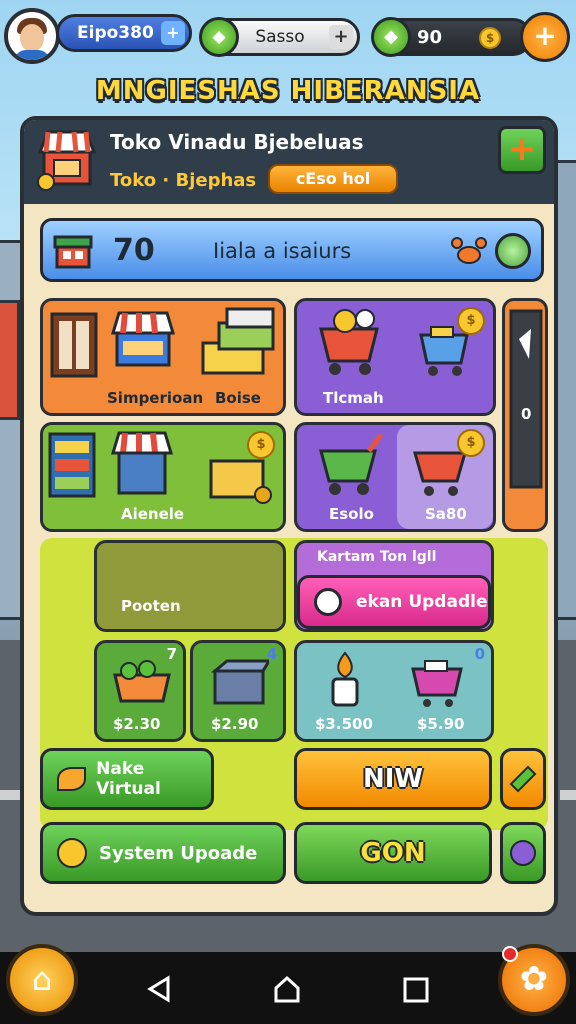 The width and height of the screenshot is (576, 1024). I want to click on stall-icon, so click(73, 252).